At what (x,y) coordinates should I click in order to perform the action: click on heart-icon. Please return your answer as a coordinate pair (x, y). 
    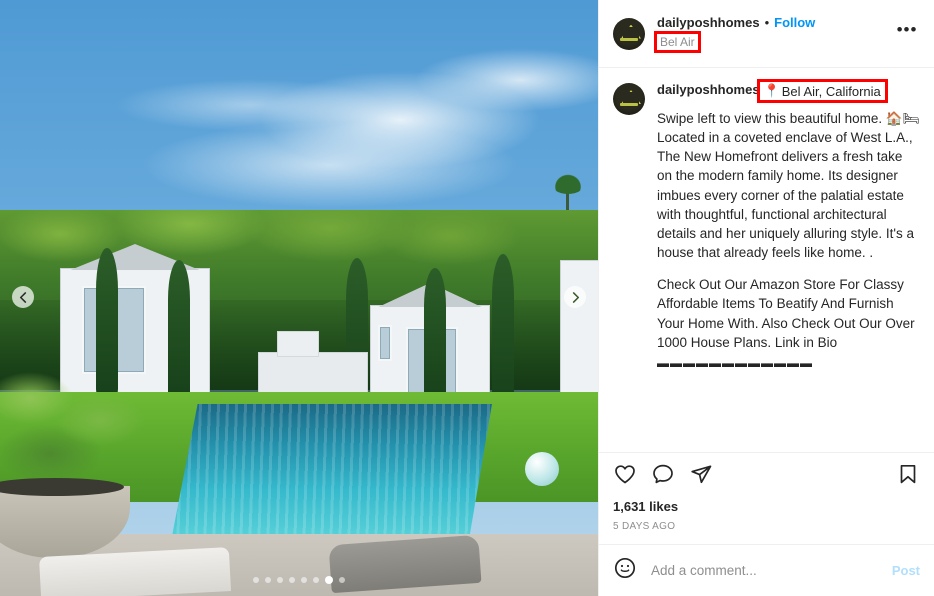
    Looking at the image, I should click on (625, 476).